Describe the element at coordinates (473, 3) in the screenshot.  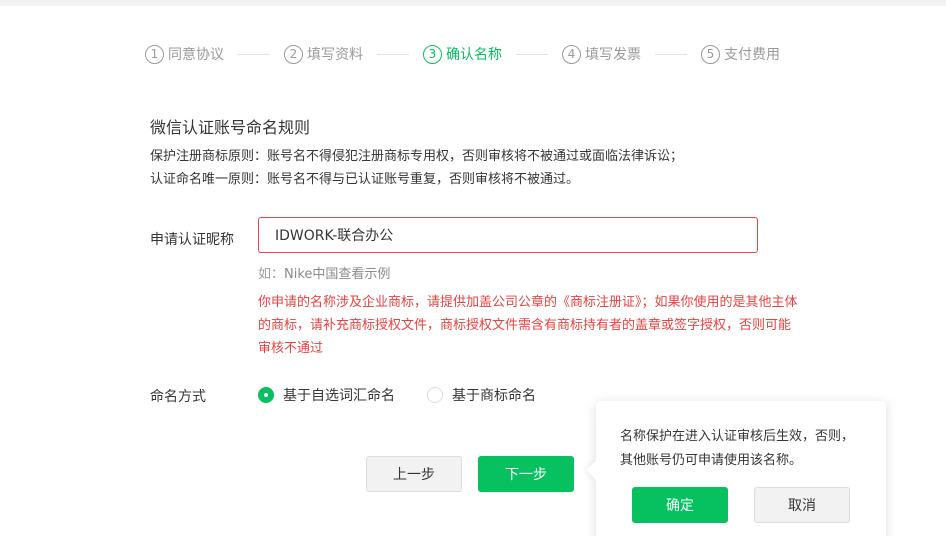
I see `top-band` at that location.